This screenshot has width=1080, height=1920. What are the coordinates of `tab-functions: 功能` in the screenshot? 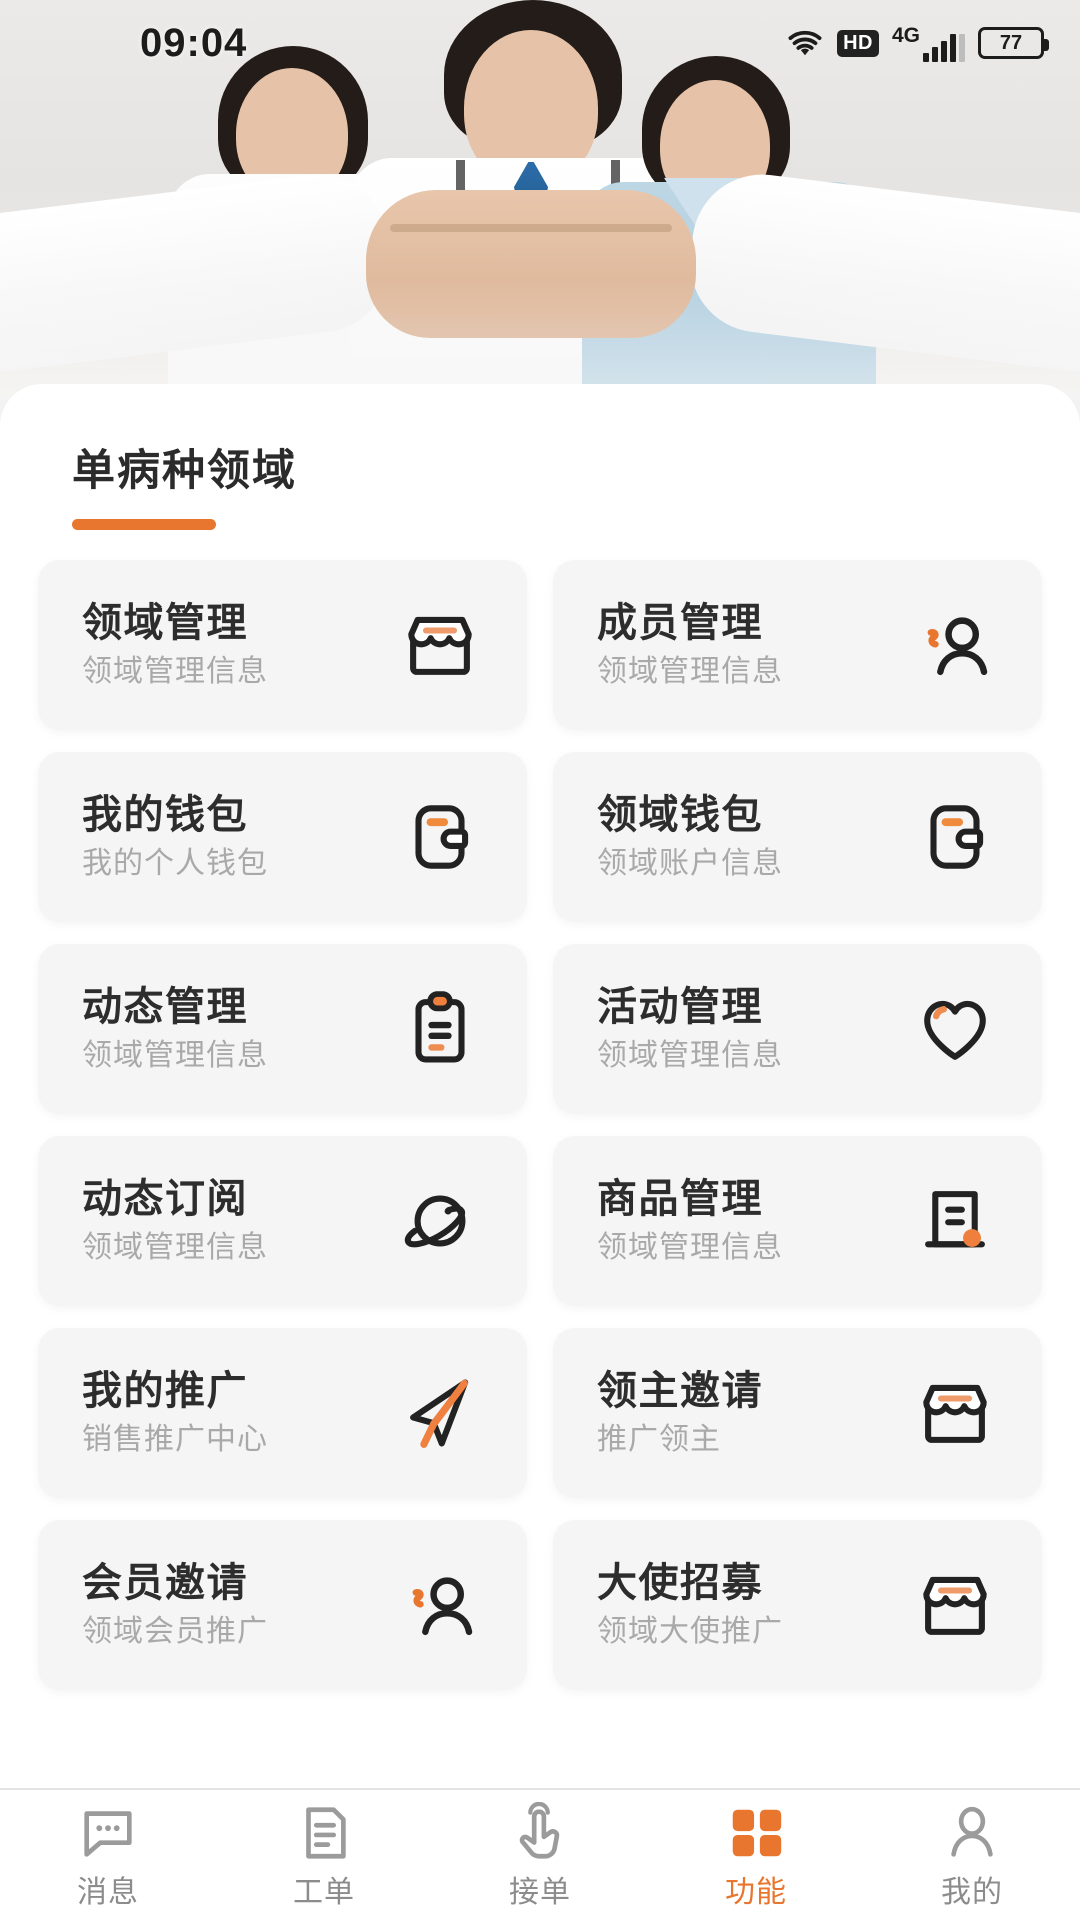 It's located at (756, 1855).